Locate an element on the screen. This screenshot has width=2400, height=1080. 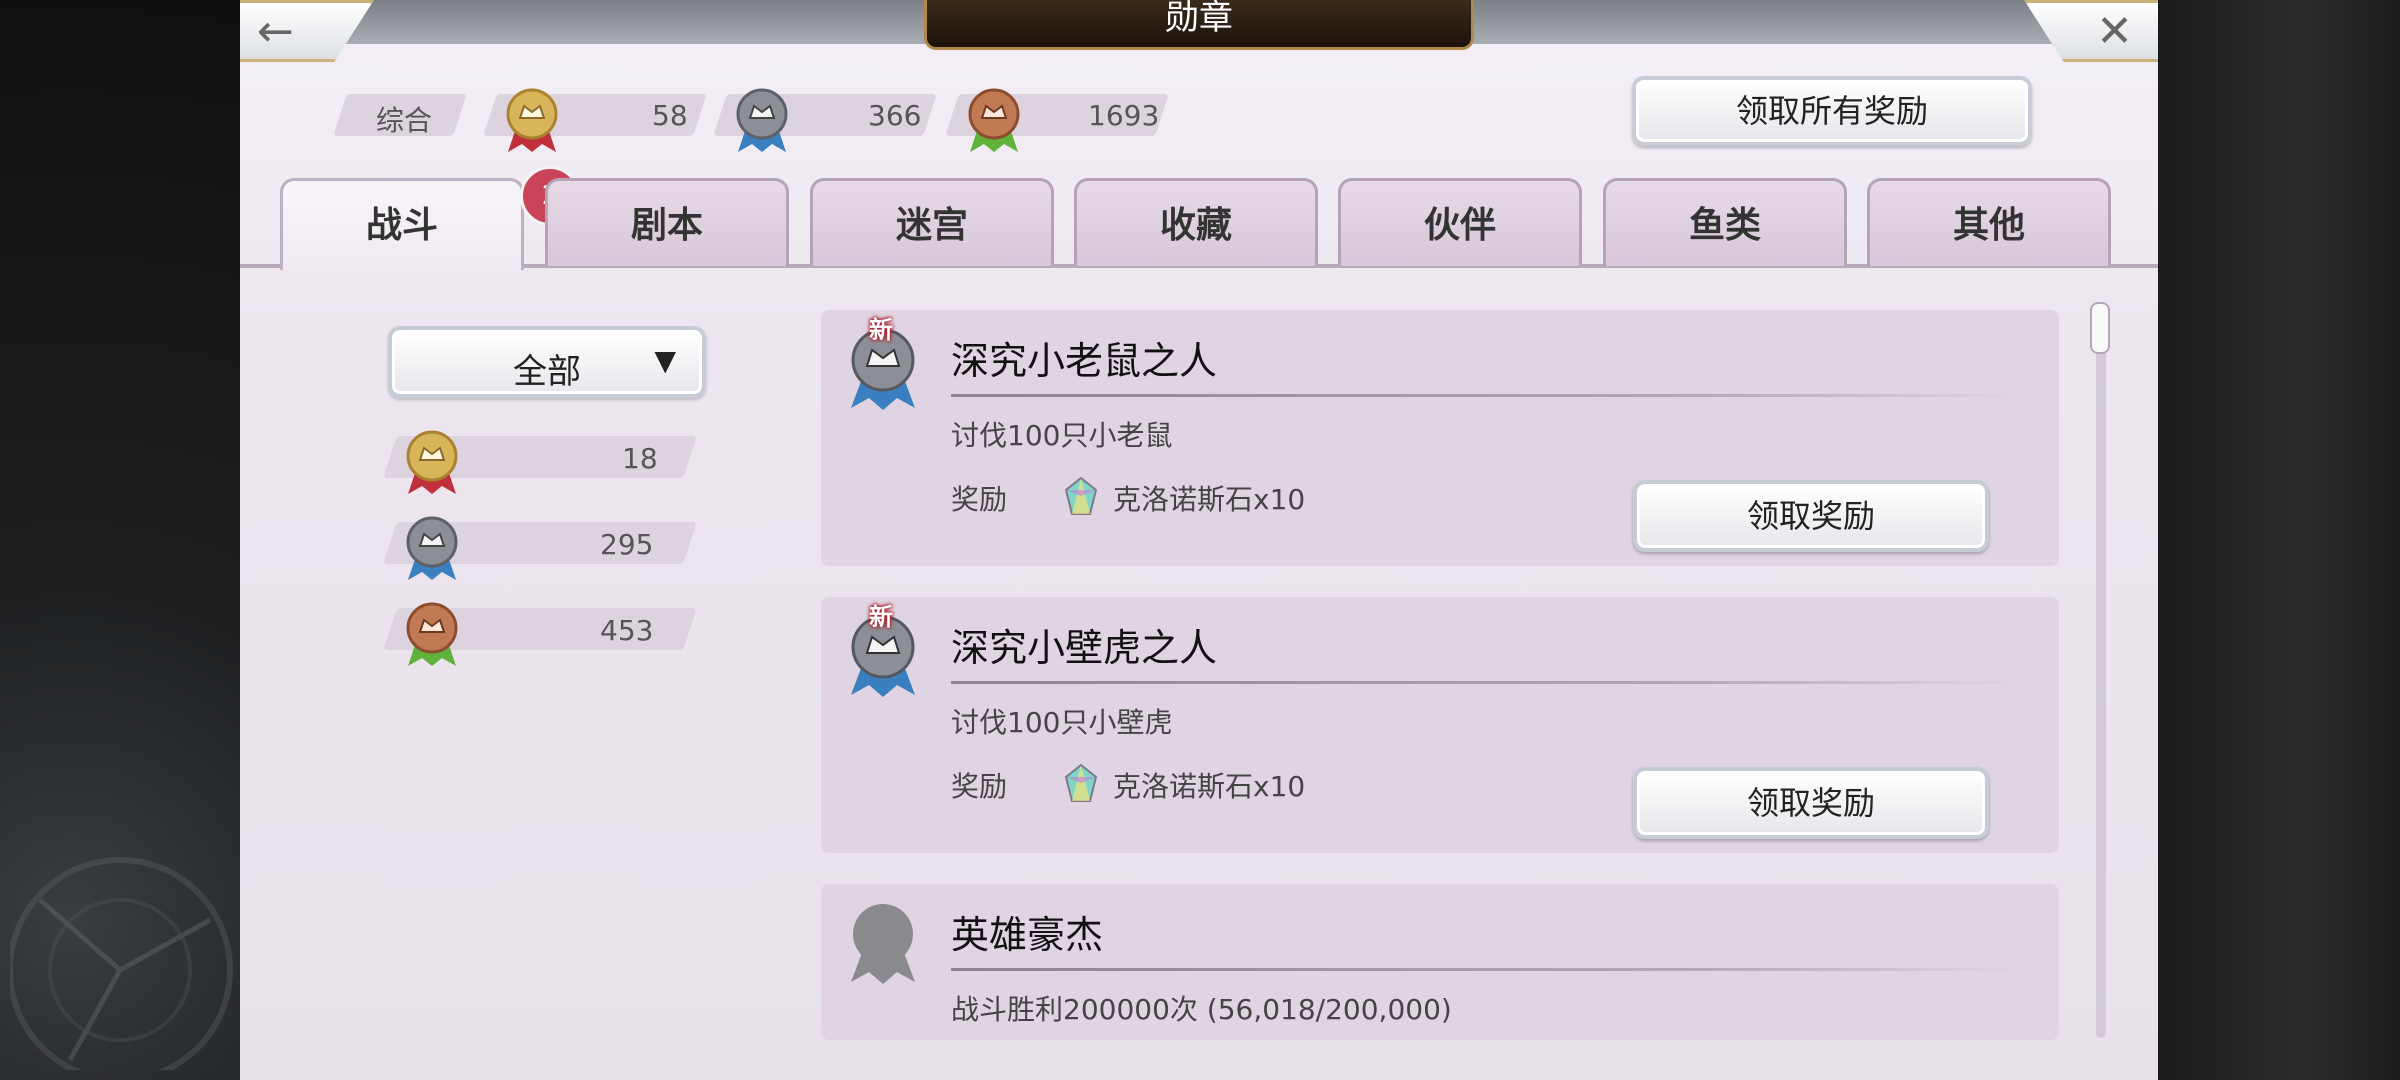
achievement-card: 新 深究小壁虎之人 讨伐100只小壁虎 奖励 克洛诺斯石x10 领取奖励 is located at coordinates (1440, 725).